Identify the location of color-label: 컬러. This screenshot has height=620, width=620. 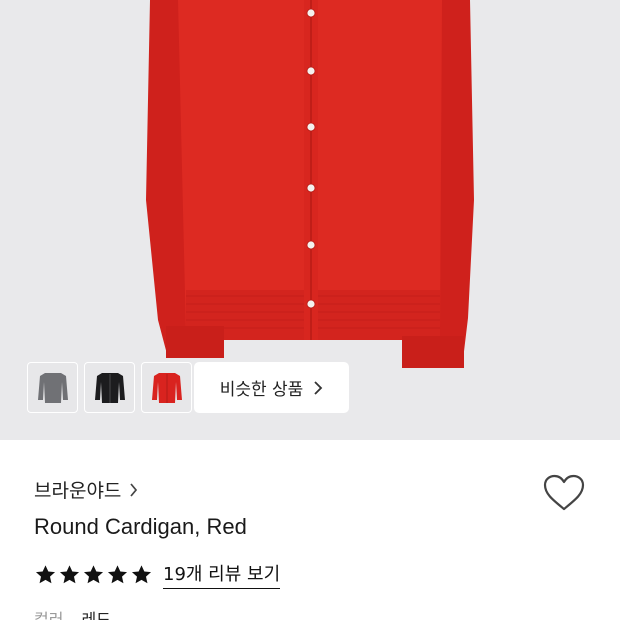
(49, 615).